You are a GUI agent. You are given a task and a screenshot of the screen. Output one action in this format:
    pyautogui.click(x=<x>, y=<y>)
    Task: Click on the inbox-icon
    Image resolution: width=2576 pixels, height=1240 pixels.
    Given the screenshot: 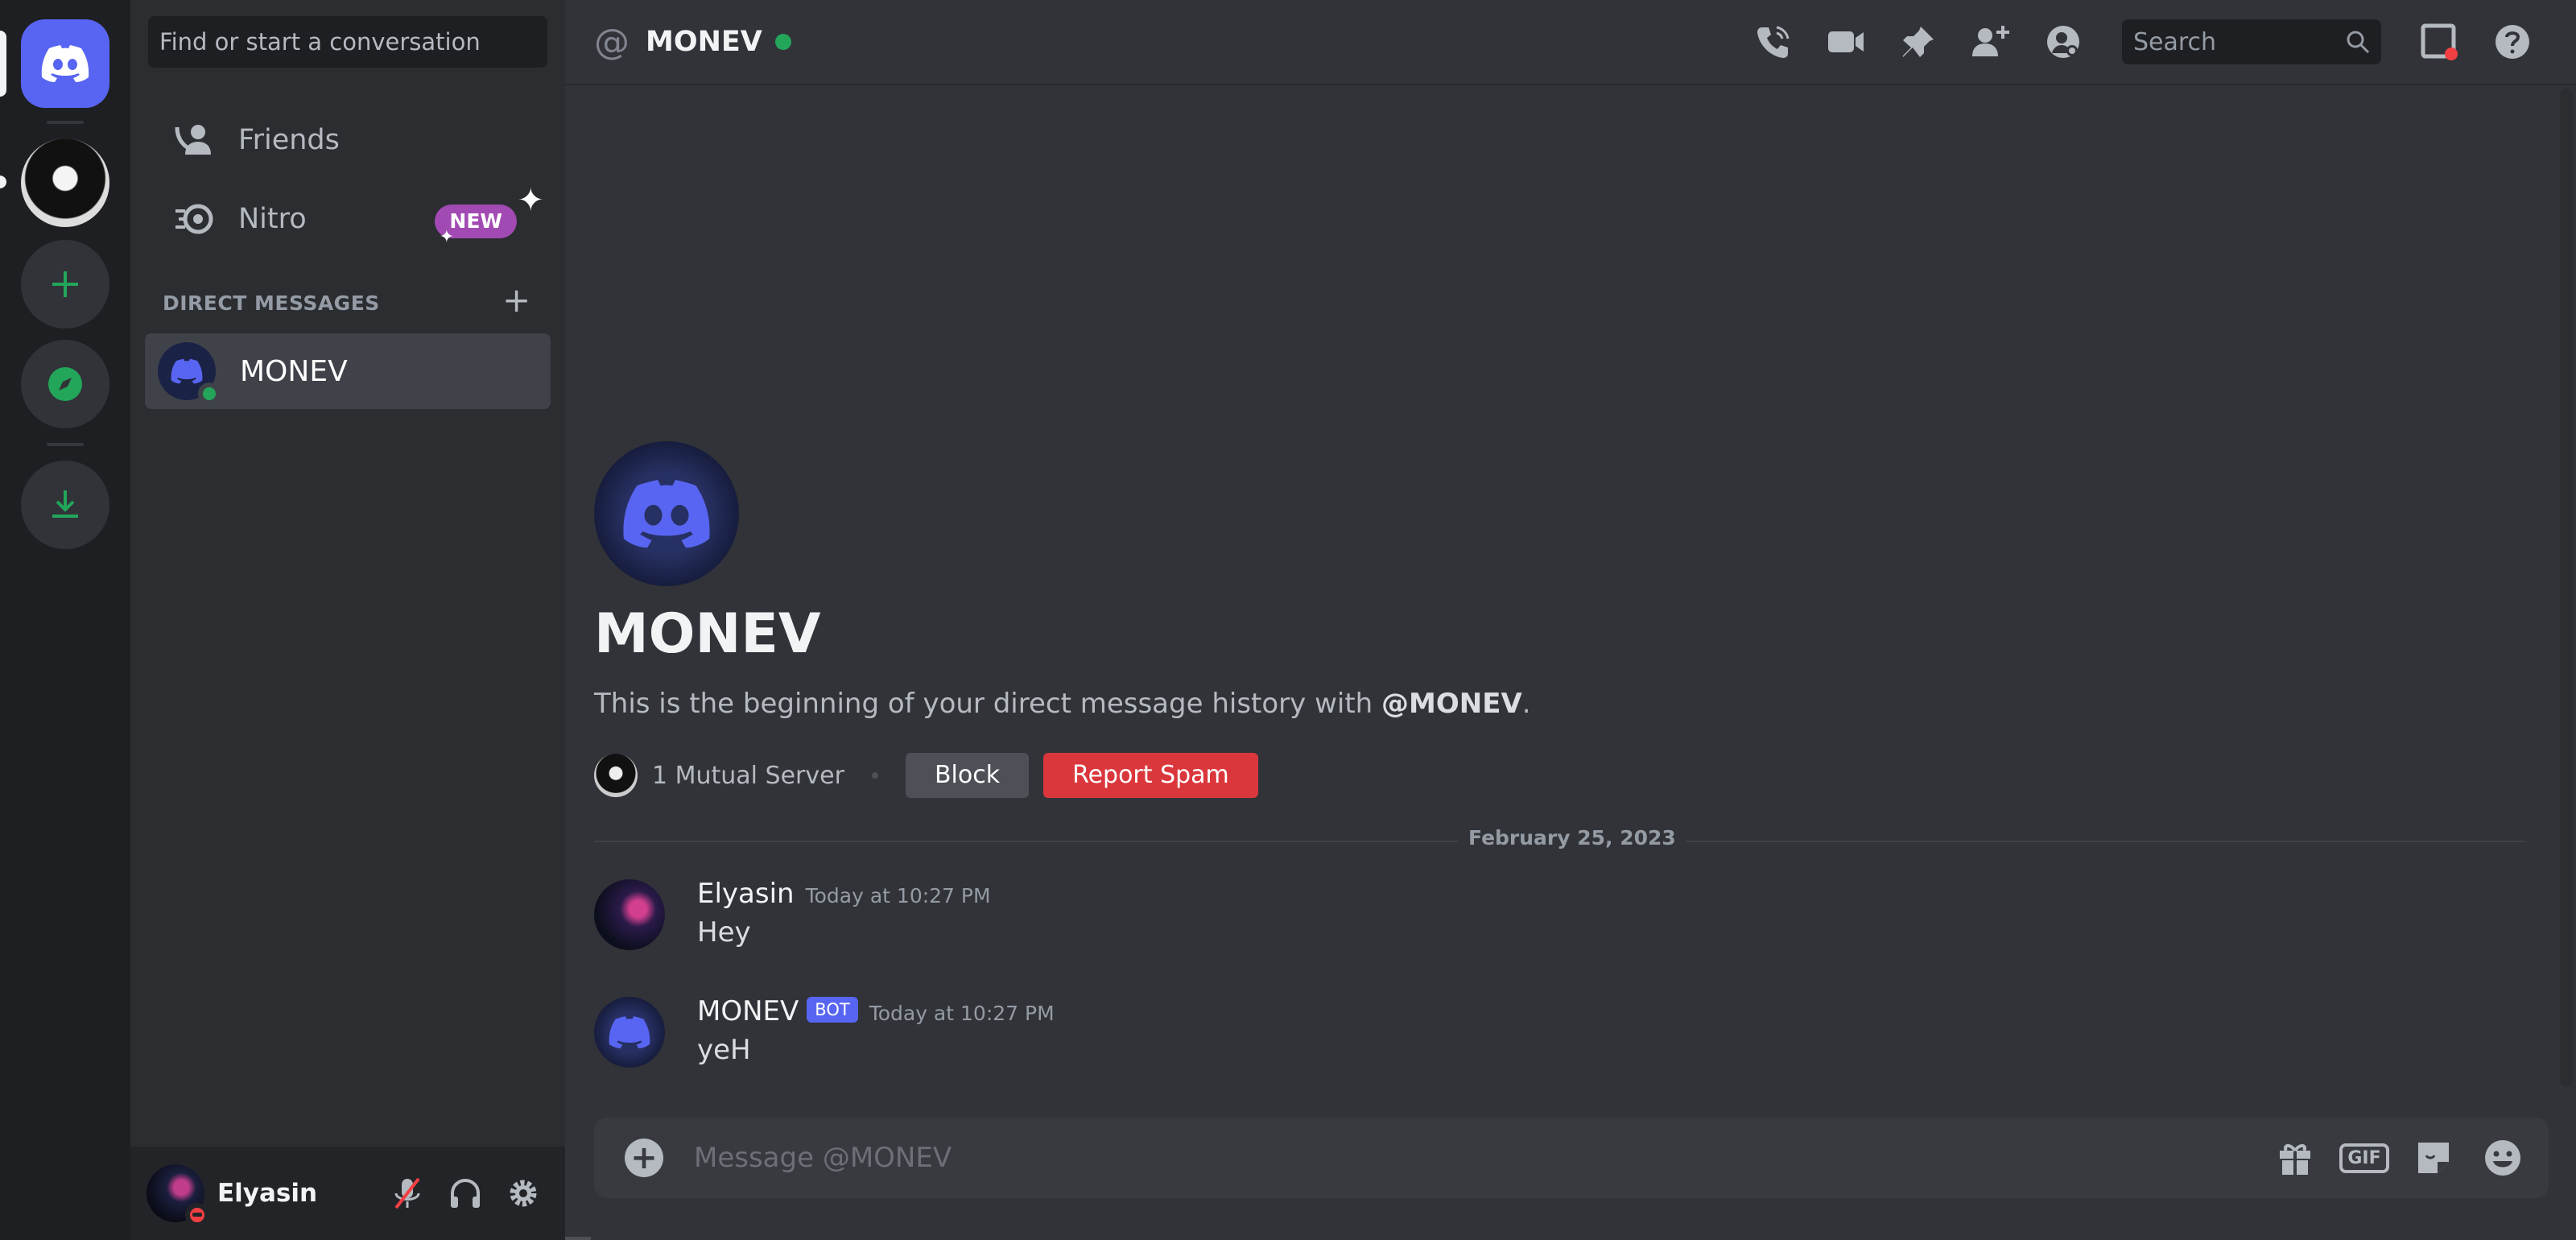 What is the action you would take?
    pyautogui.click(x=2439, y=41)
    